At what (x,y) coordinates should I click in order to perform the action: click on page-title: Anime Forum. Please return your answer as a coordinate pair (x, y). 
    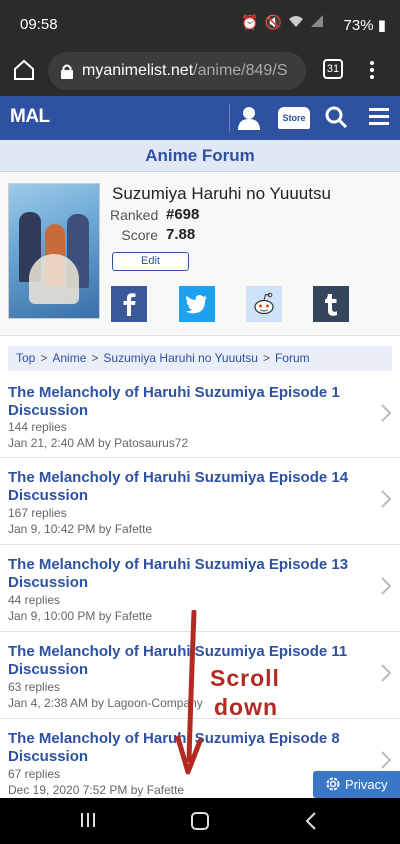
    Looking at the image, I should click on (200, 155).